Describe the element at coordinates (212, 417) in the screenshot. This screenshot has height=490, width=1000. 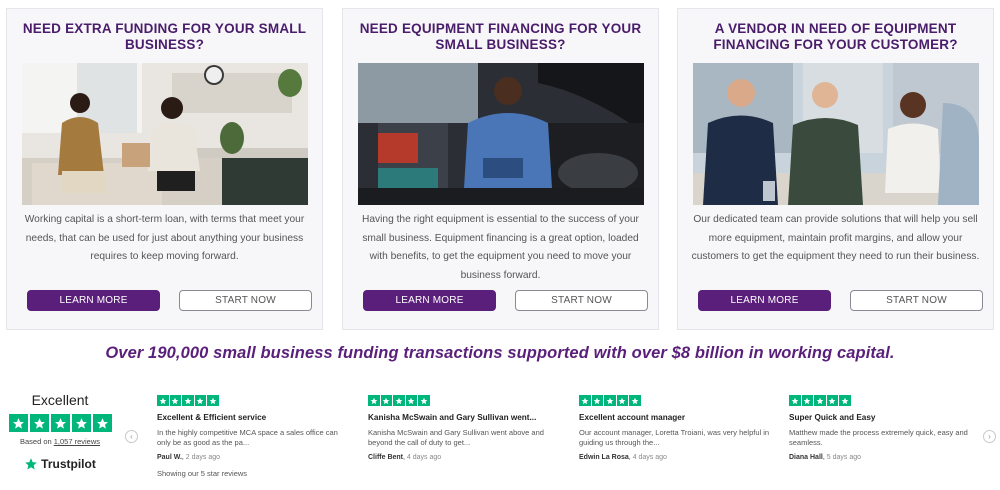
I see `review-title: Excellent & Efficient service` at that location.